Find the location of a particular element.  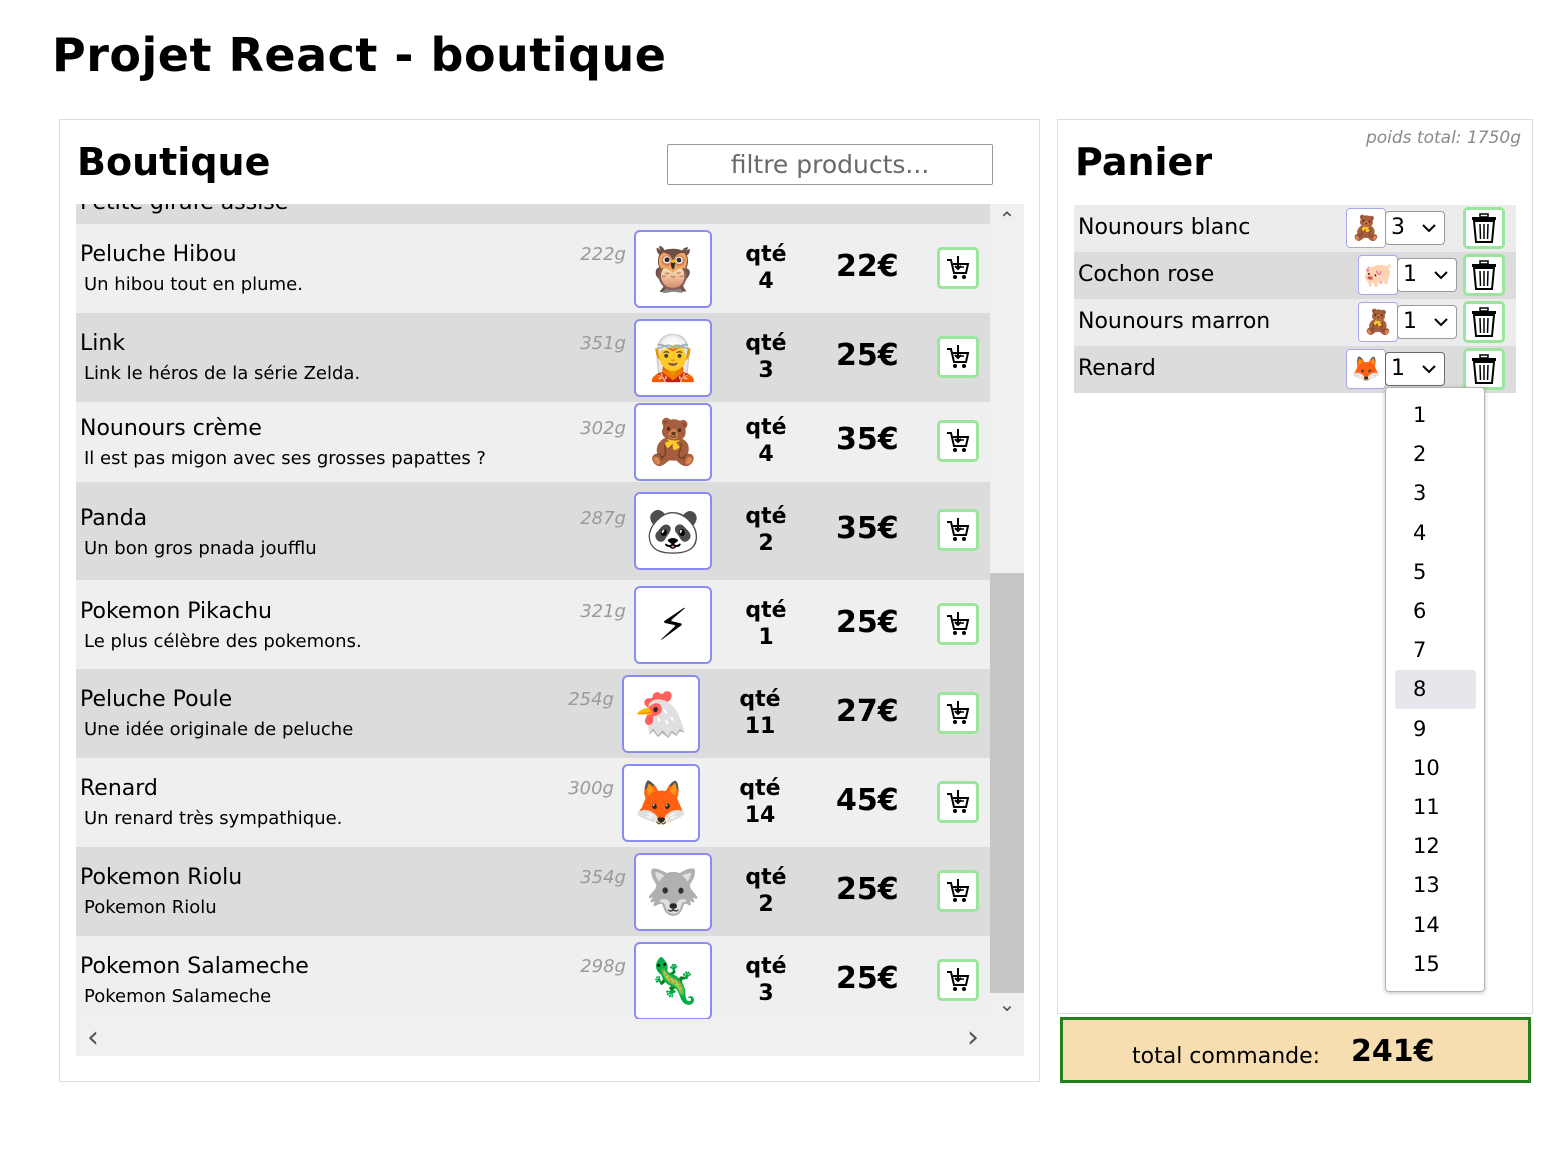

product-description: Le plus célèbre des pokemons. is located at coordinates (223, 641).